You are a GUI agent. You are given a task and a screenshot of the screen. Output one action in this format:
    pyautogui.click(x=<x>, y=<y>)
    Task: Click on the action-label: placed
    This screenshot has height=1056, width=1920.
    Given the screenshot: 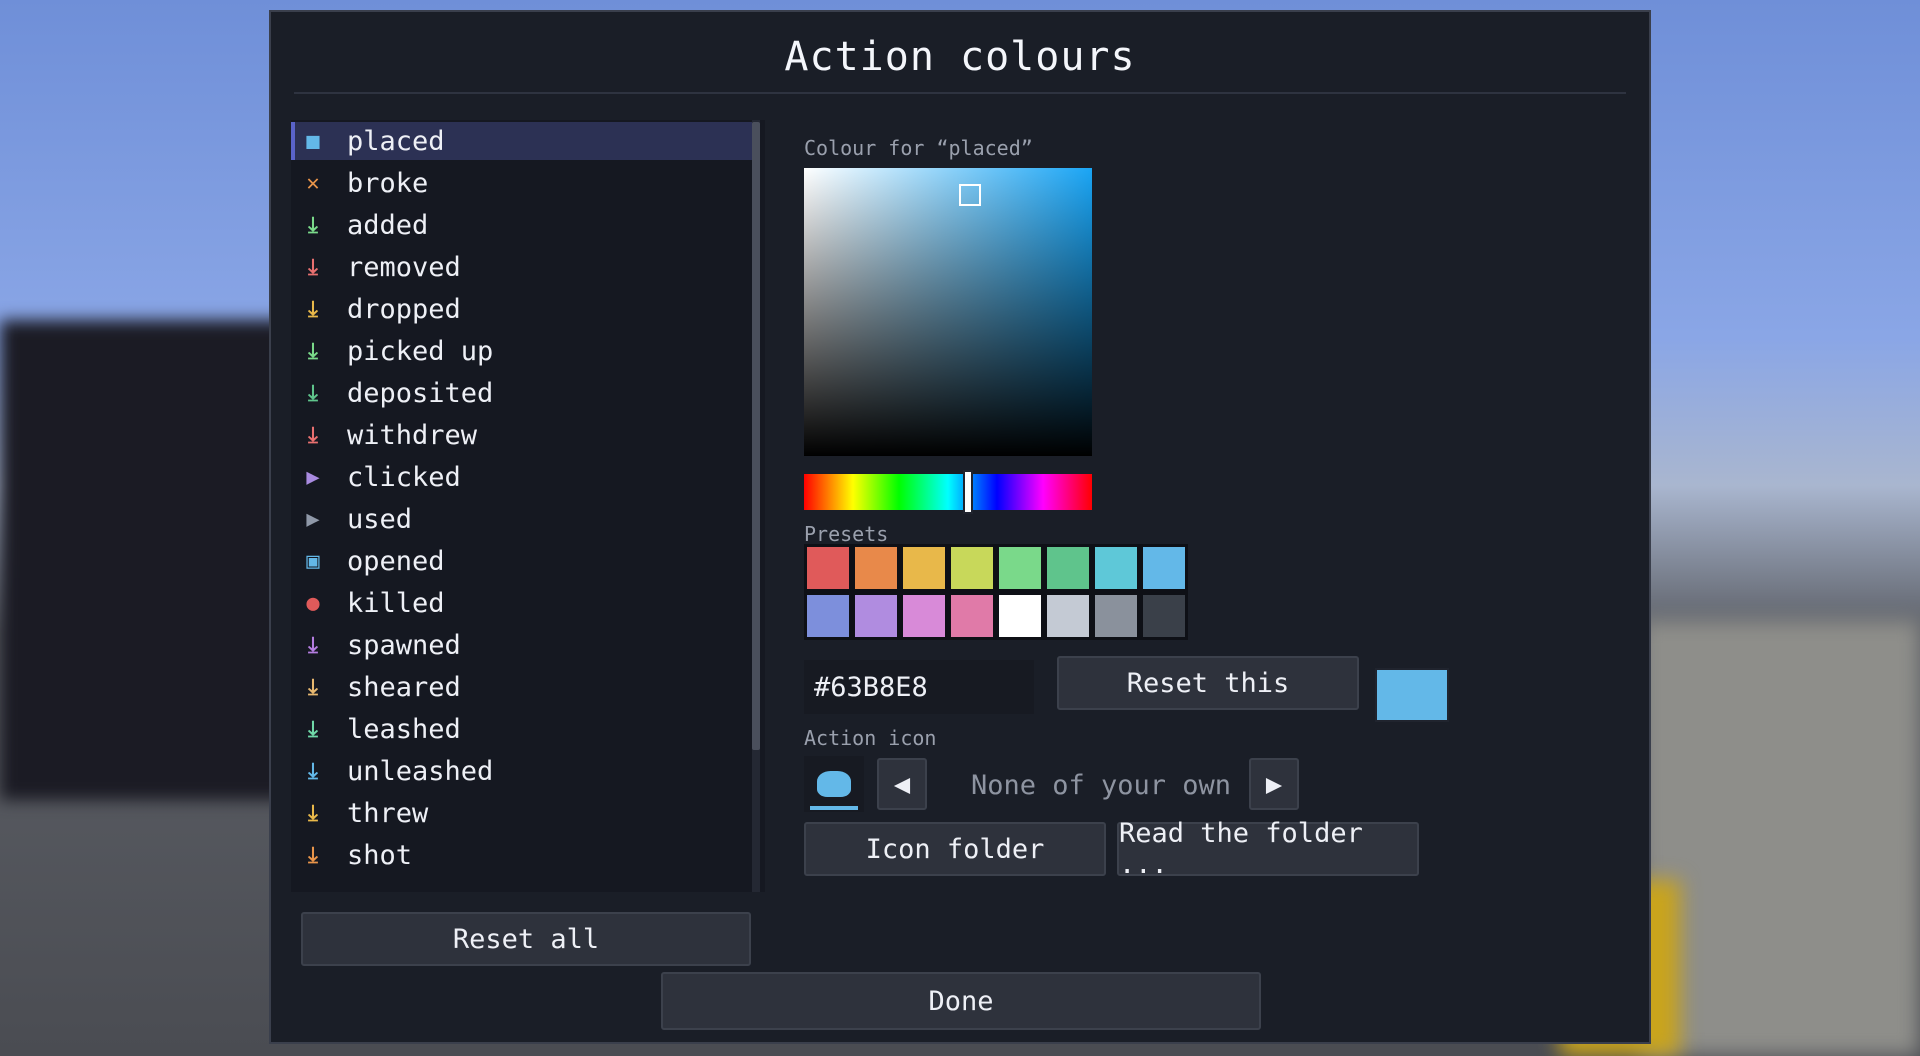 What is the action you would take?
    pyautogui.click(x=396, y=141)
    